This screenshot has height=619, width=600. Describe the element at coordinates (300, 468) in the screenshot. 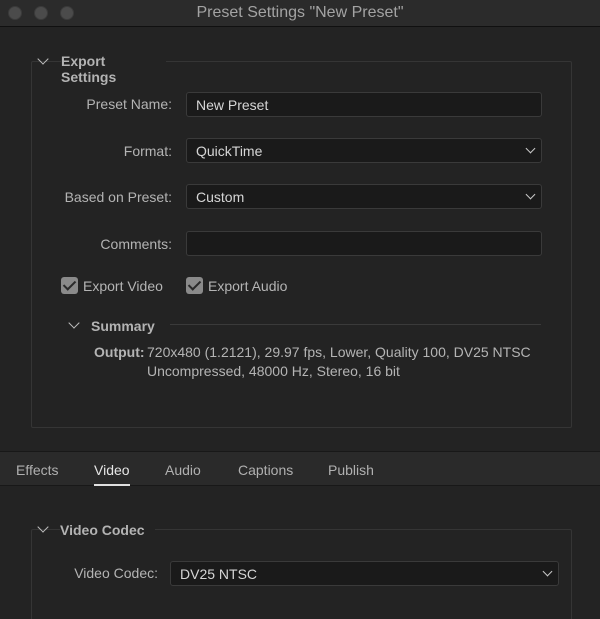

I see `tabs-bar: Effects Video Audio Captions Publish` at that location.